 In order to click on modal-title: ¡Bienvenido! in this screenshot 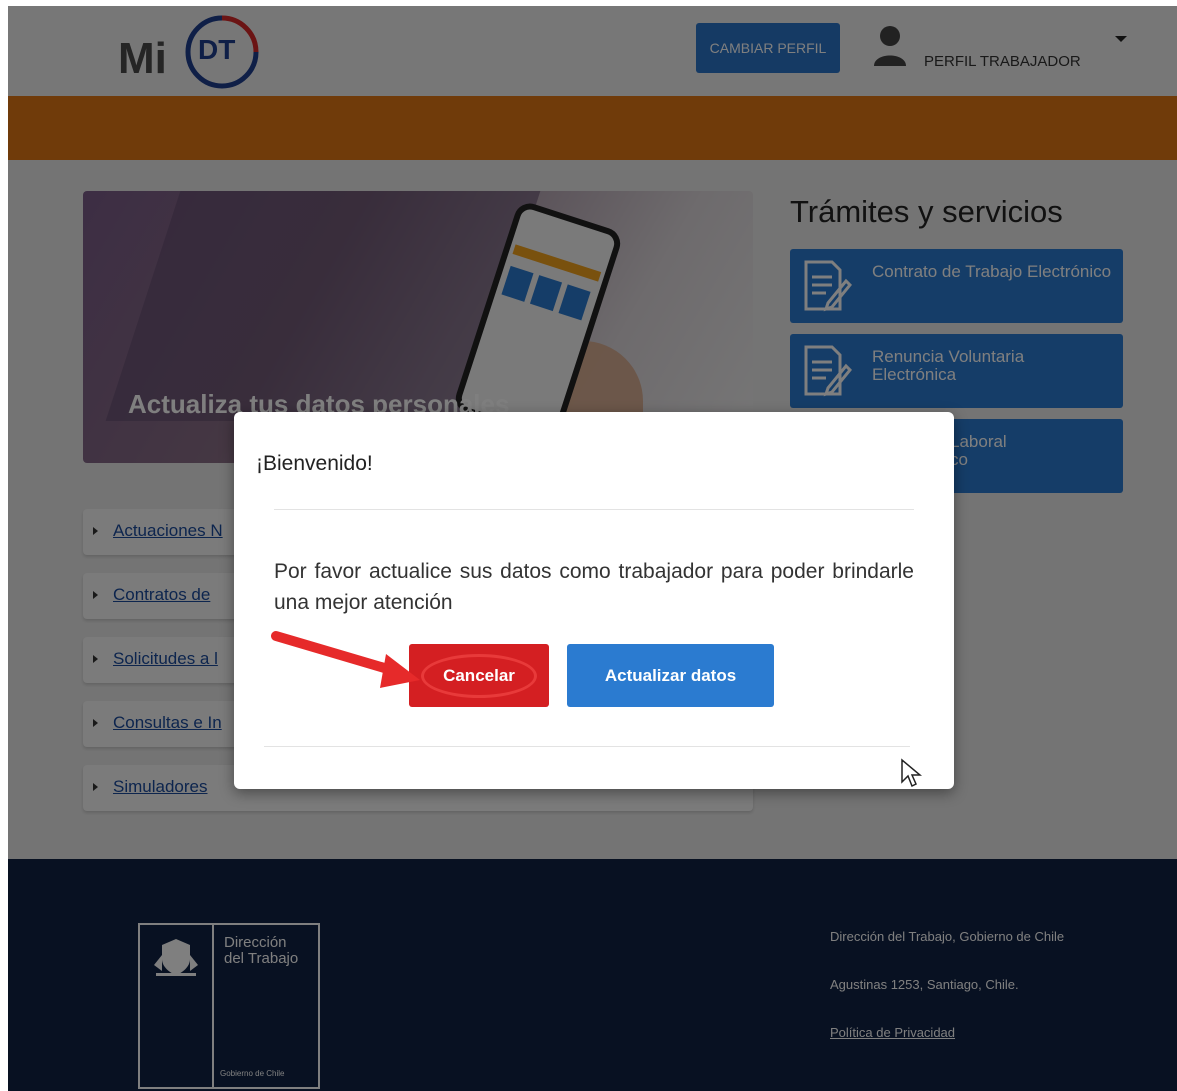, I will do `click(314, 463)`.